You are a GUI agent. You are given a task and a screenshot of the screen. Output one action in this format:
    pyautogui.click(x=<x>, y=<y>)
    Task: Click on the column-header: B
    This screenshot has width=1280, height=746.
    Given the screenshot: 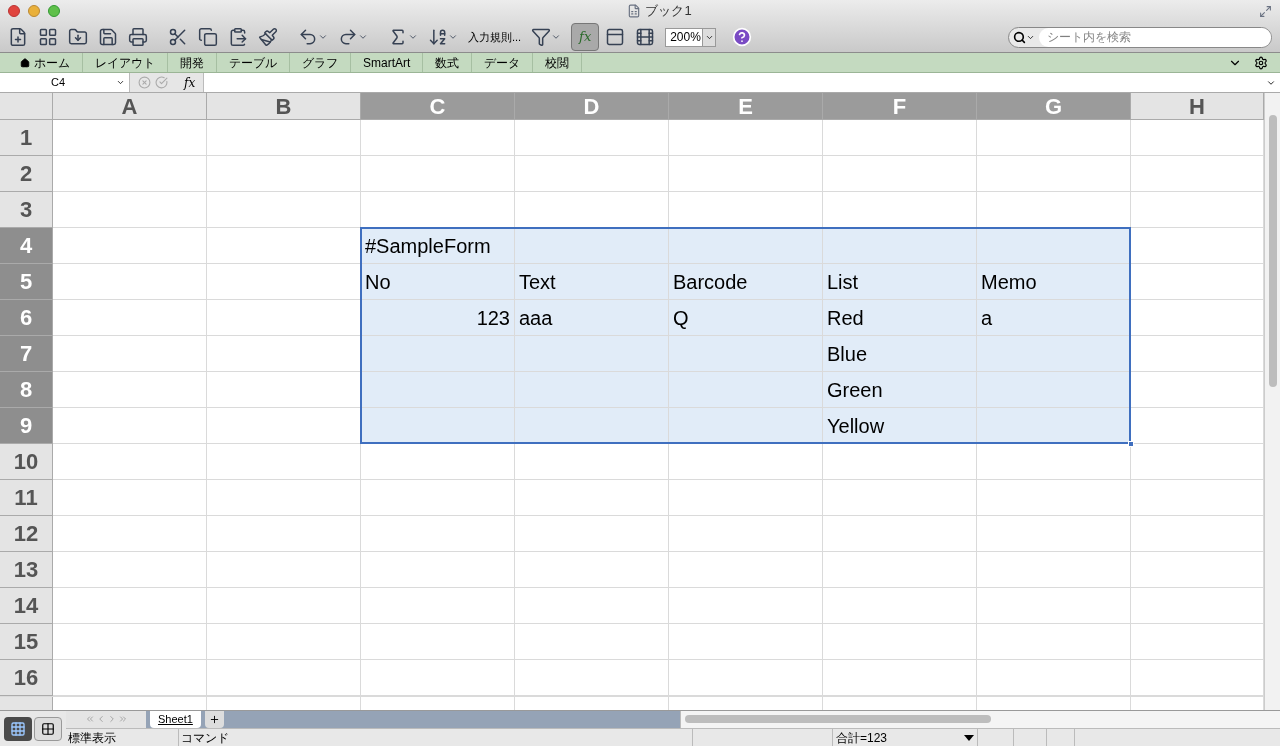 What is the action you would take?
    pyautogui.click(x=284, y=106)
    